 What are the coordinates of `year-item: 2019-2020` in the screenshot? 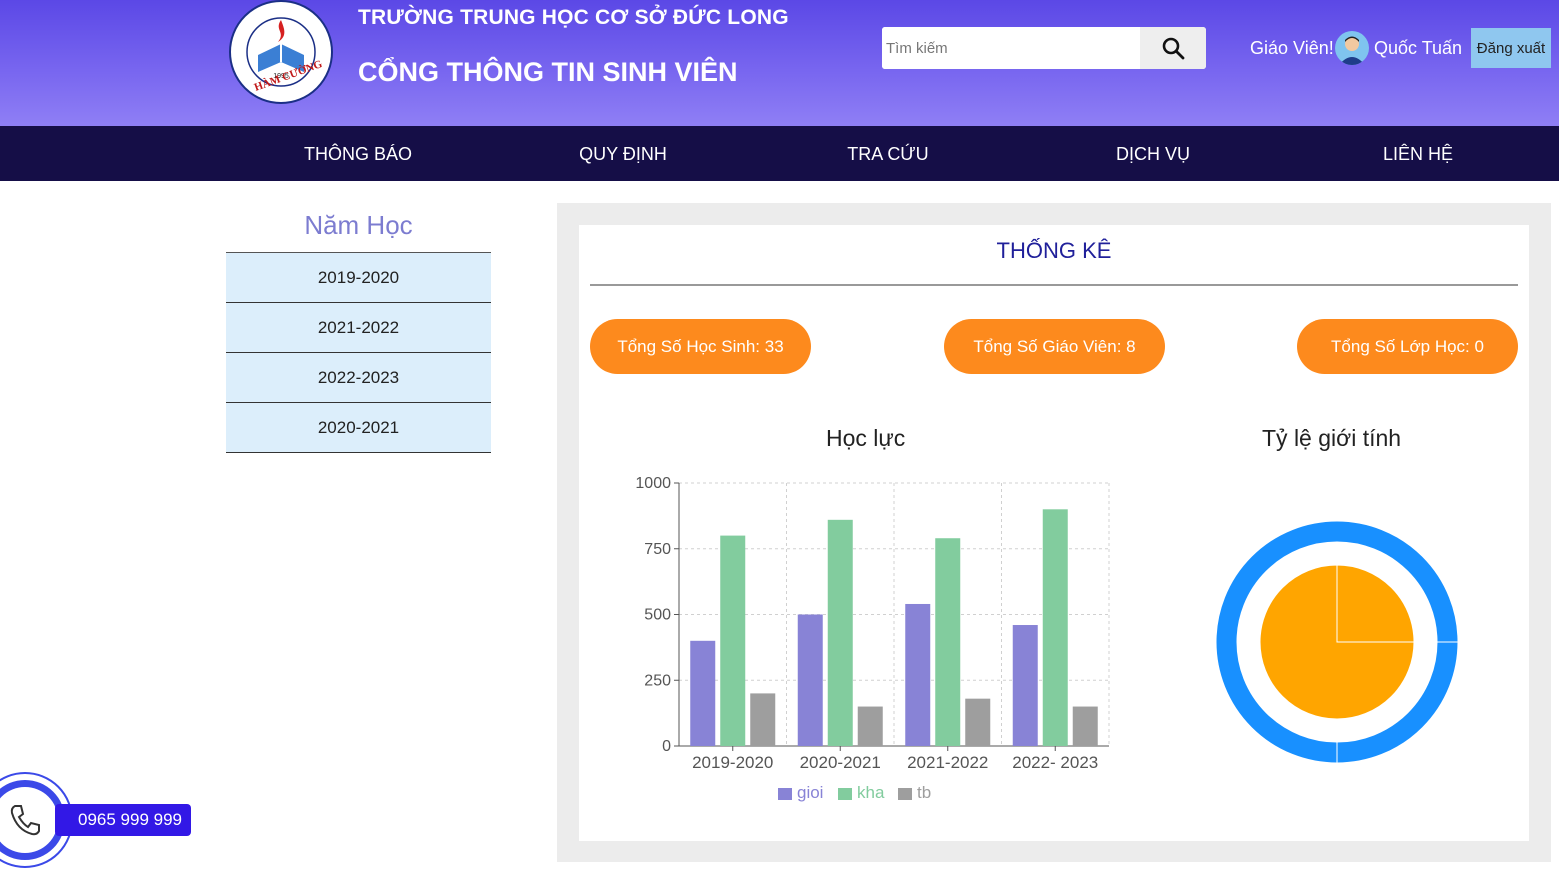 It's located at (358, 278).